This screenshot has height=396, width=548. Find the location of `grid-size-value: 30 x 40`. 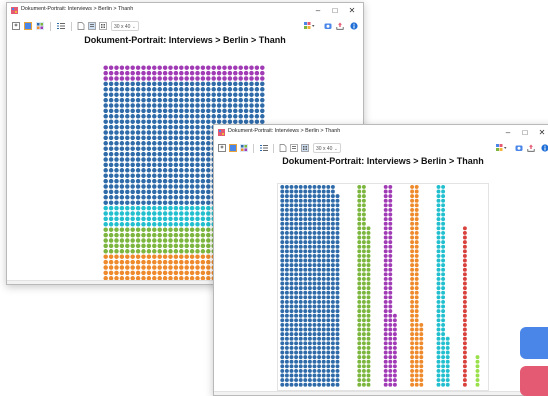

grid-size-value: 30 x 40 is located at coordinates (122, 27).